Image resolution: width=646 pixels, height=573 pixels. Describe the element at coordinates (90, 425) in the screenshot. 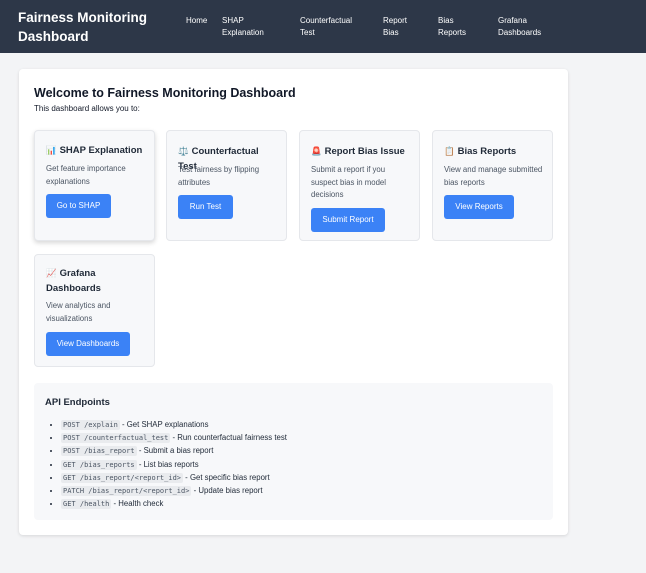

I see `api-endpoint-code: POST /explain` at that location.